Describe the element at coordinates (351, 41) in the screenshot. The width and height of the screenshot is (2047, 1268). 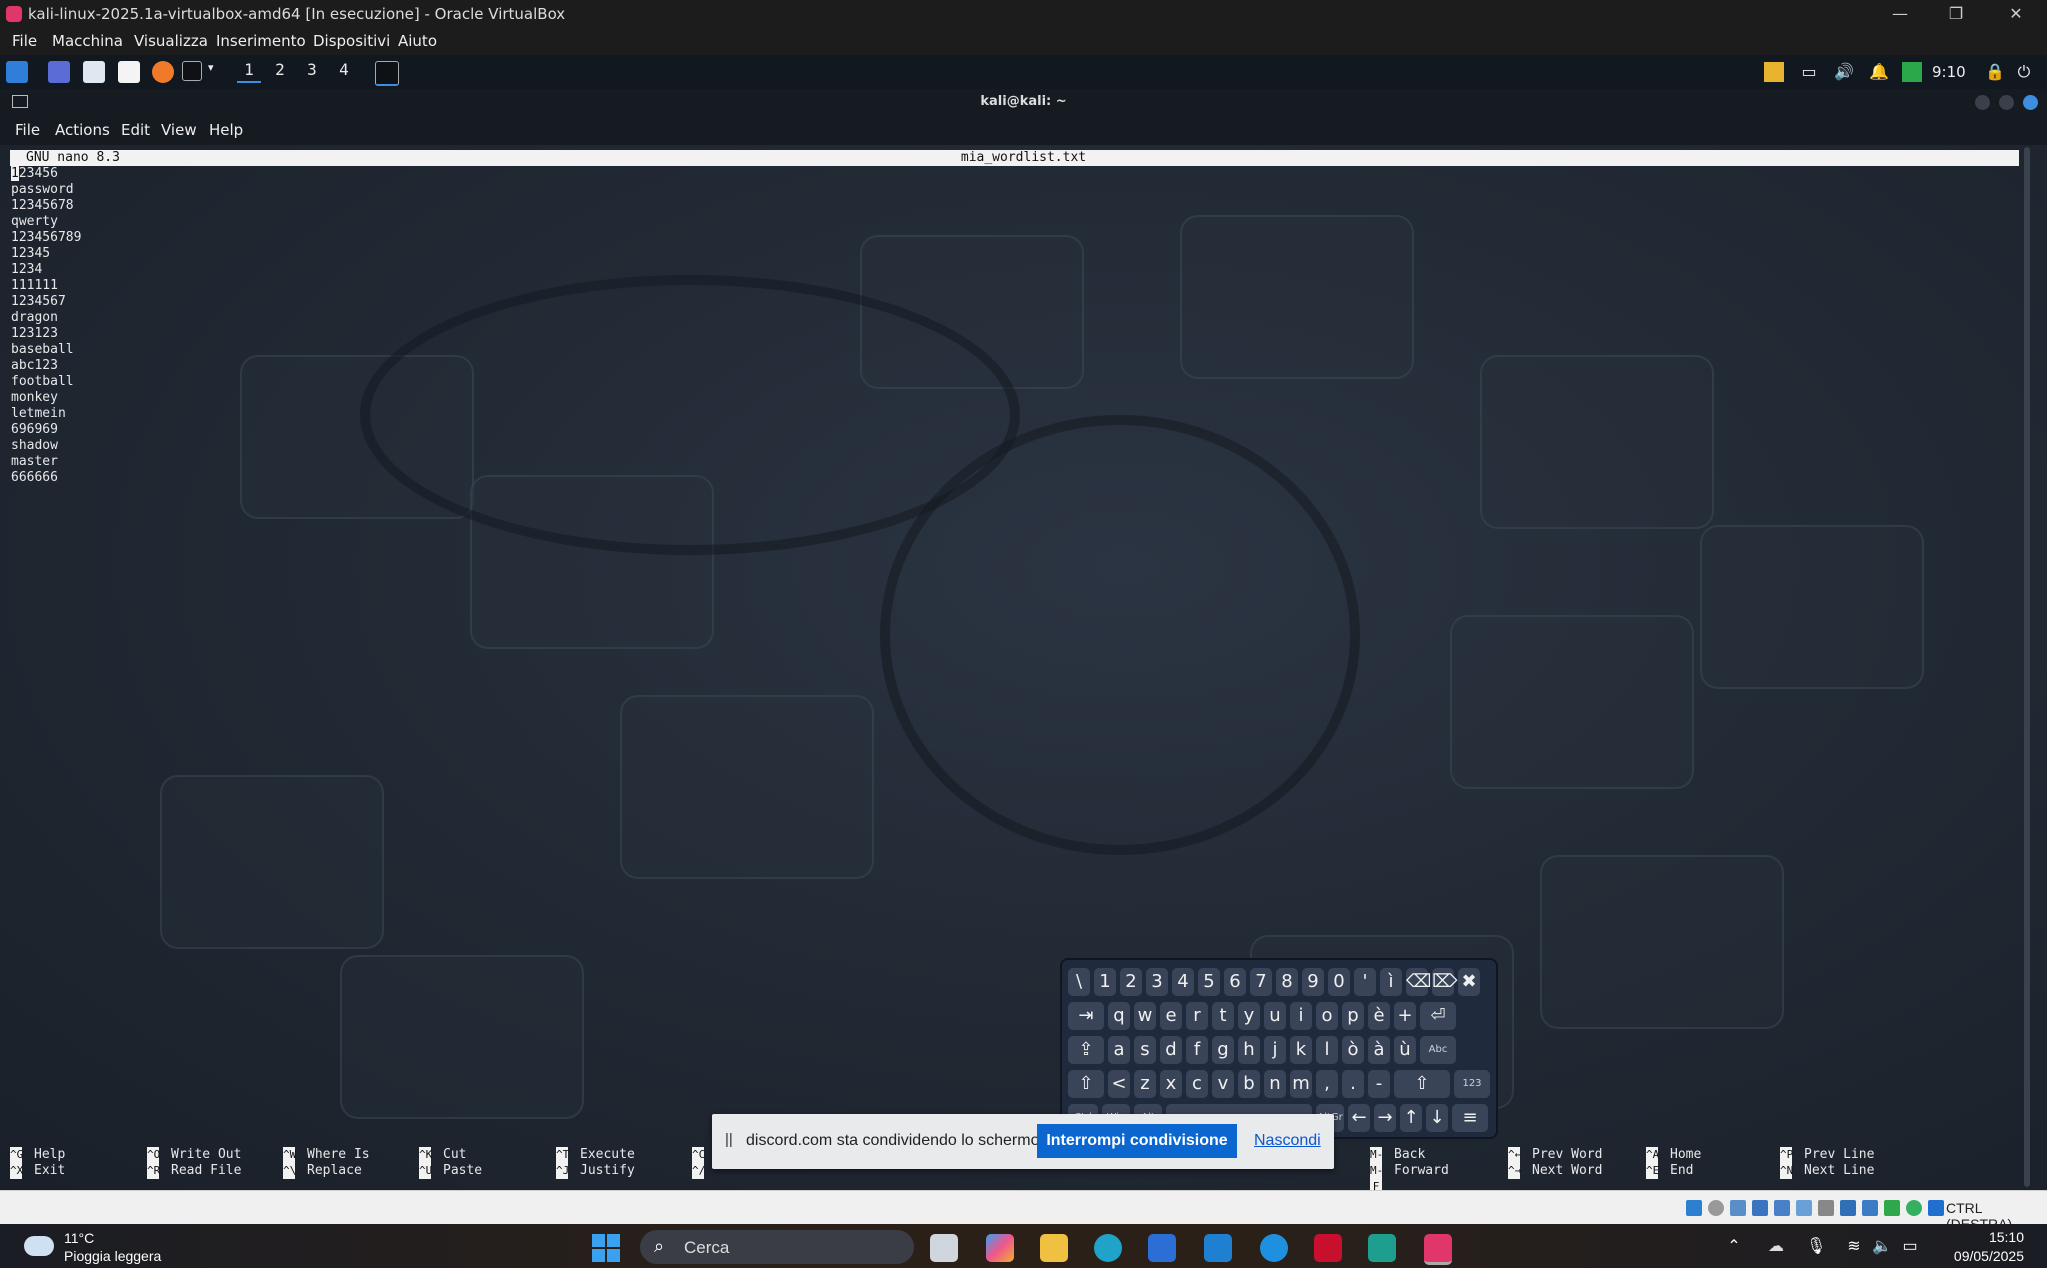
I see `vbox-menu-dispositivi: Dispositivi` at that location.